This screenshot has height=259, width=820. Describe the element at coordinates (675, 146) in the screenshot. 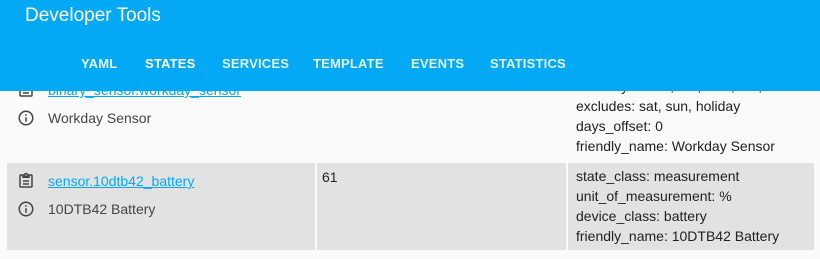

I see `attribute-line: friendly_name: Workday Sensor` at that location.